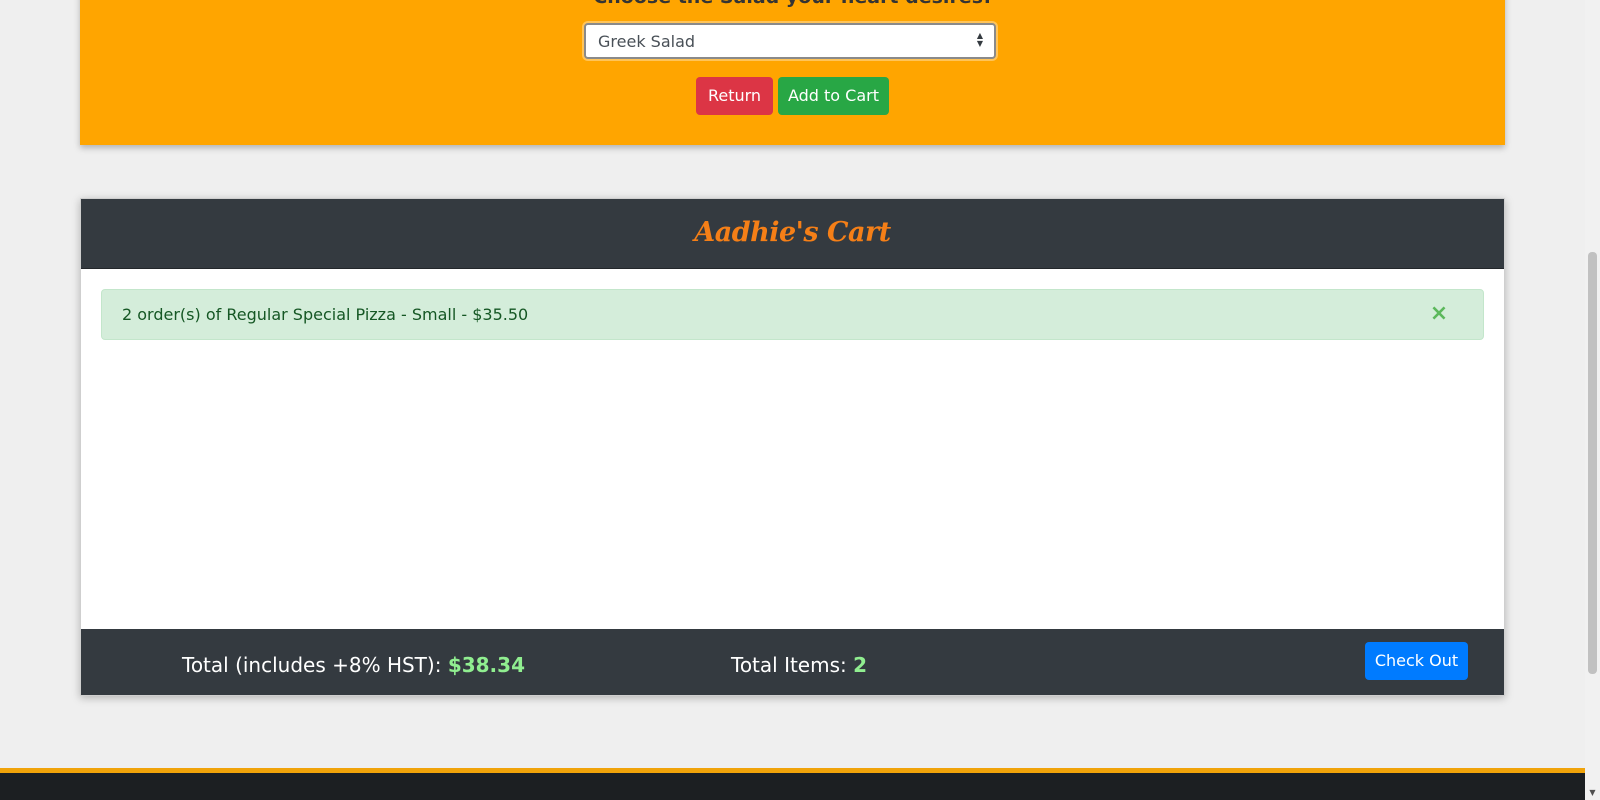  I want to click on close-icon: ×, so click(1439, 314).